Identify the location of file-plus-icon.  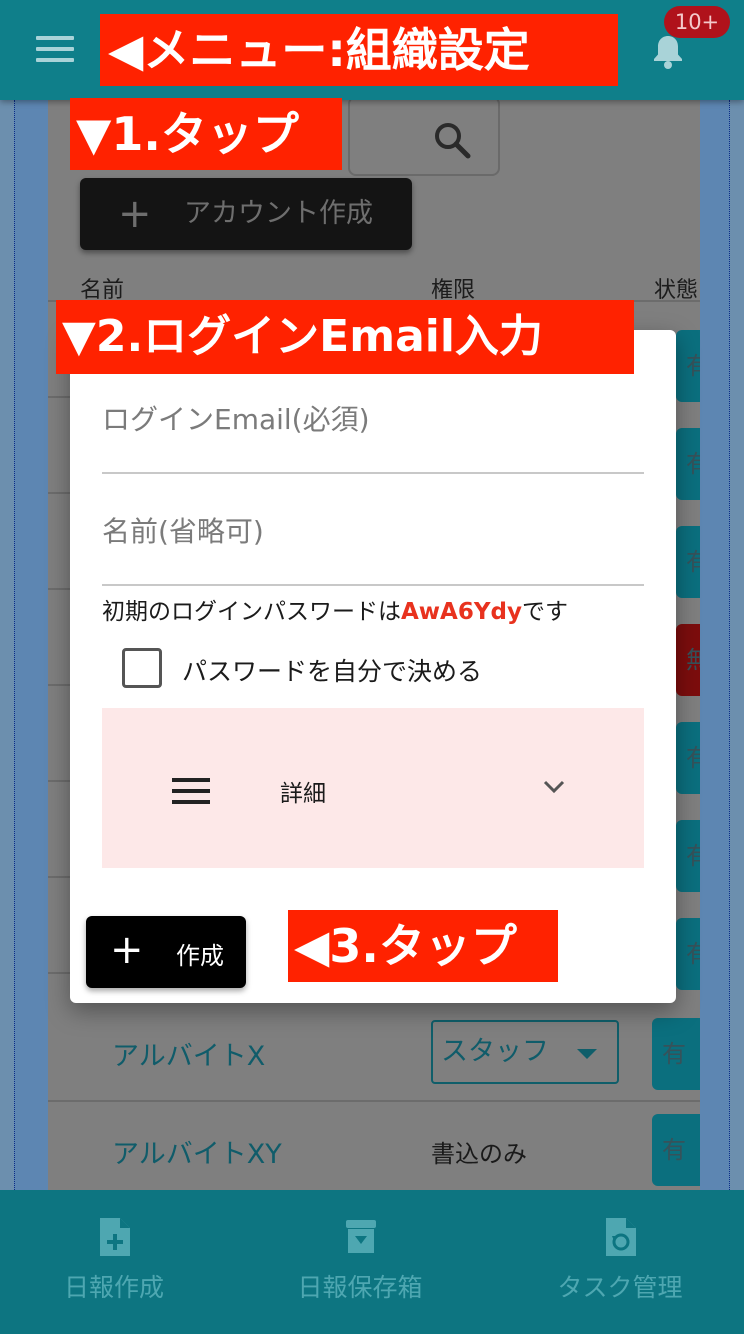
(115, 1237).